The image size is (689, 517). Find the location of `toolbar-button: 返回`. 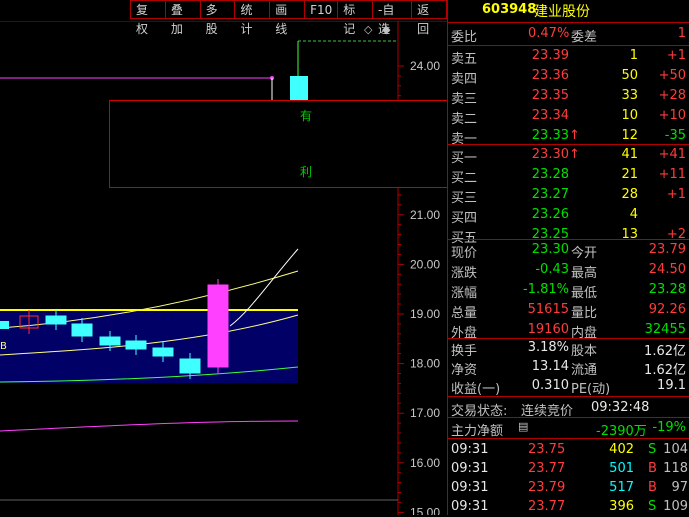

toolbar-button: 返回 is located at coordinates (429, 18).